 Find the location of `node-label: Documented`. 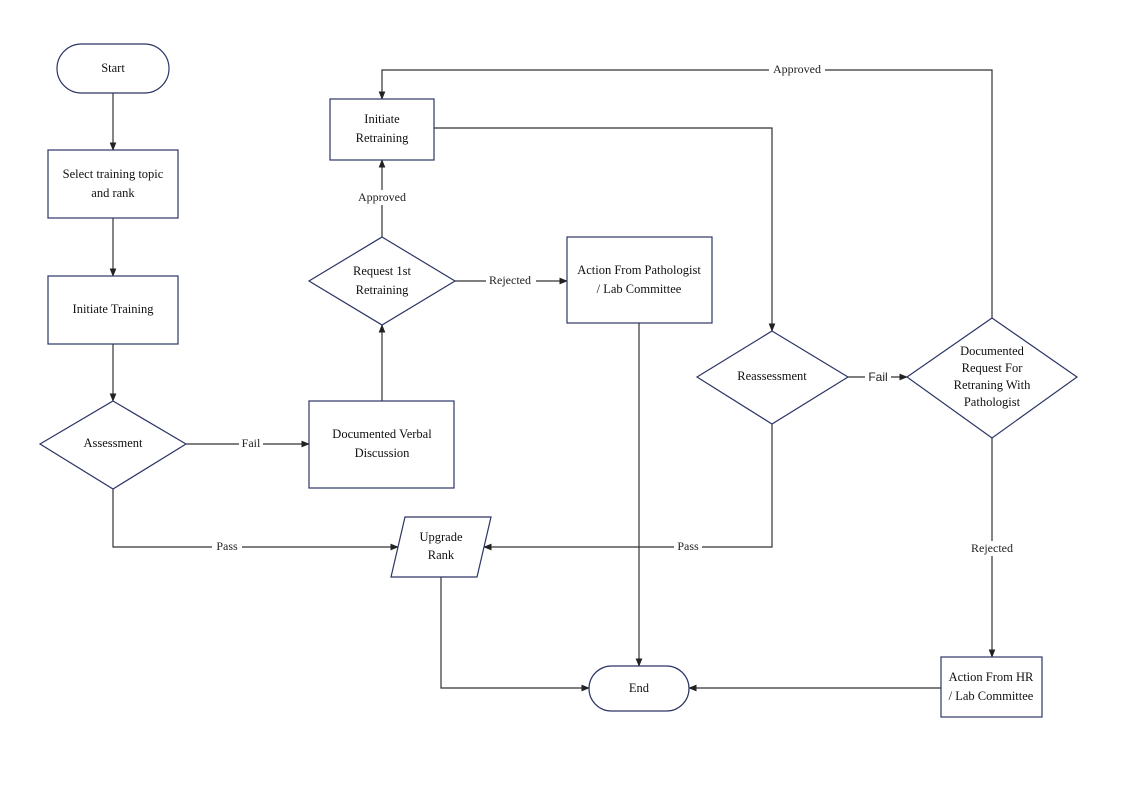

node-label: Documented is located at coordinates (992, 351).